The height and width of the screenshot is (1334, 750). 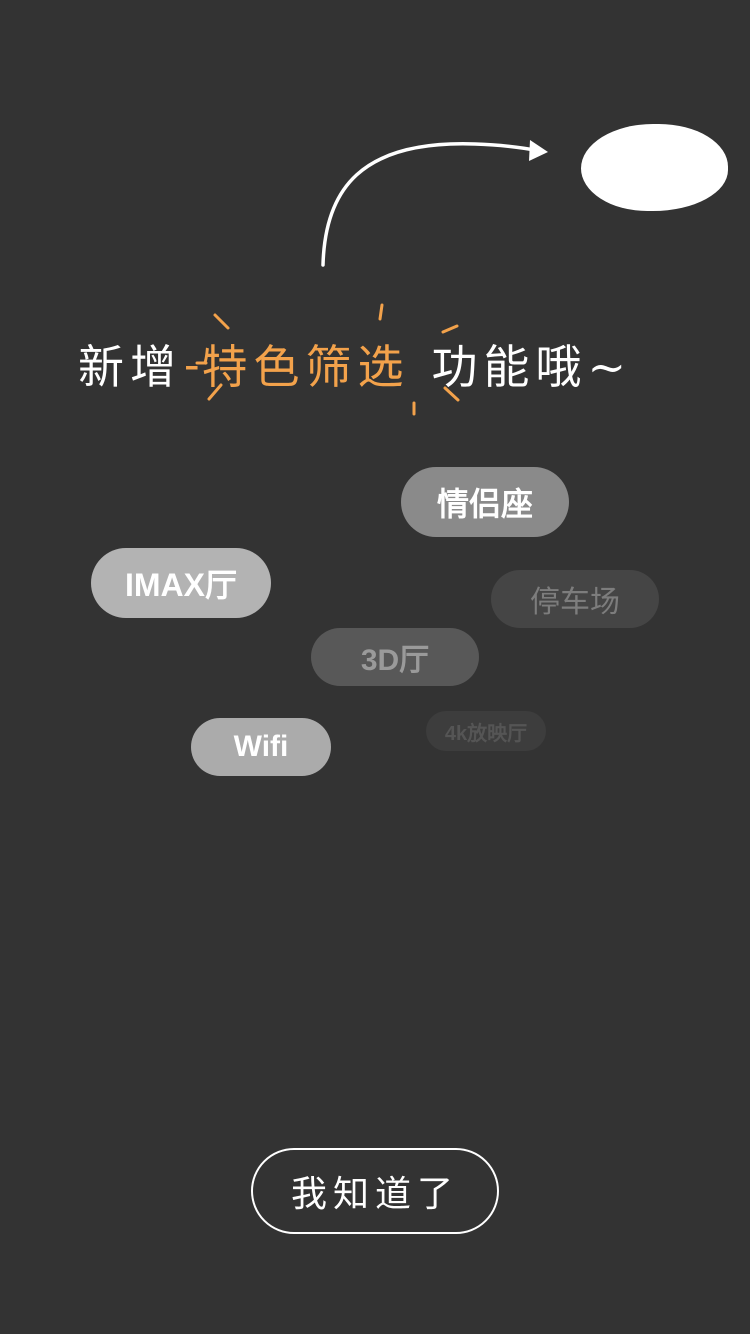 I want to click on headline-dash: -, so click(x=192, y=364).